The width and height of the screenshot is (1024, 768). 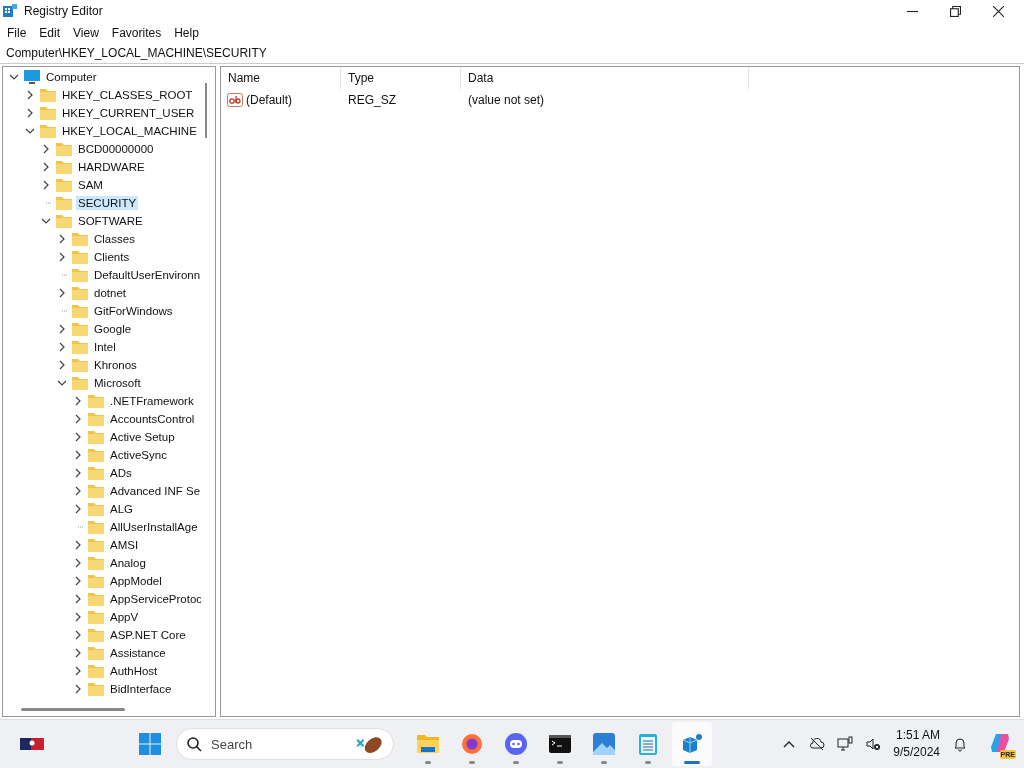 I want to click on restore-icon, so click(x=955, y=11).